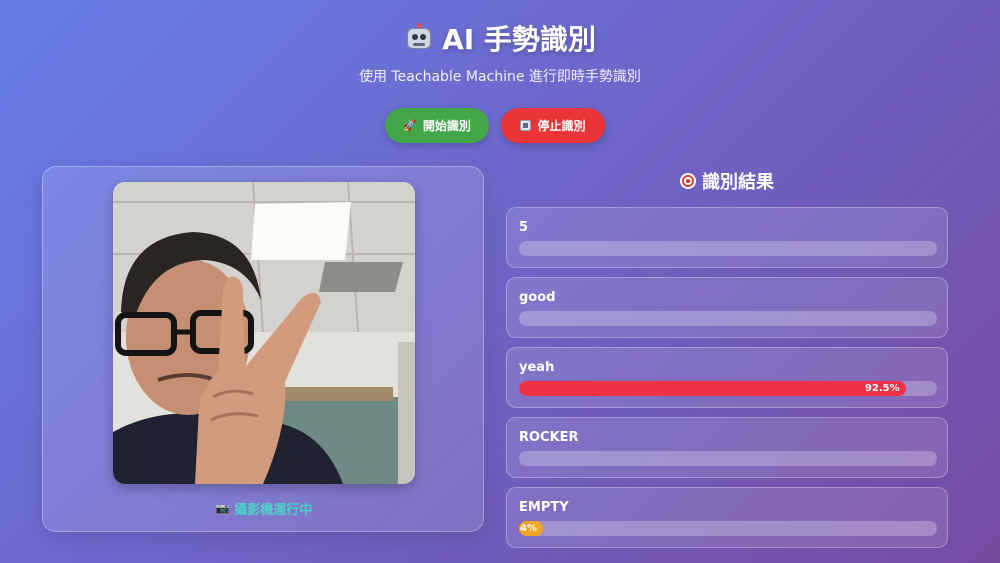 The image size is (1000, 563). I want to click on page-title-text: AI 手勢識別, so click(519, 39).